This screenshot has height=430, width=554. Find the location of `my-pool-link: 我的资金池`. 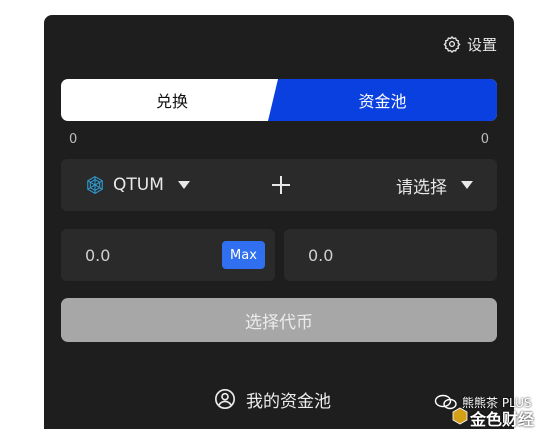

my-pool-link: 我的资金池 is located at coordinates (272, 399).